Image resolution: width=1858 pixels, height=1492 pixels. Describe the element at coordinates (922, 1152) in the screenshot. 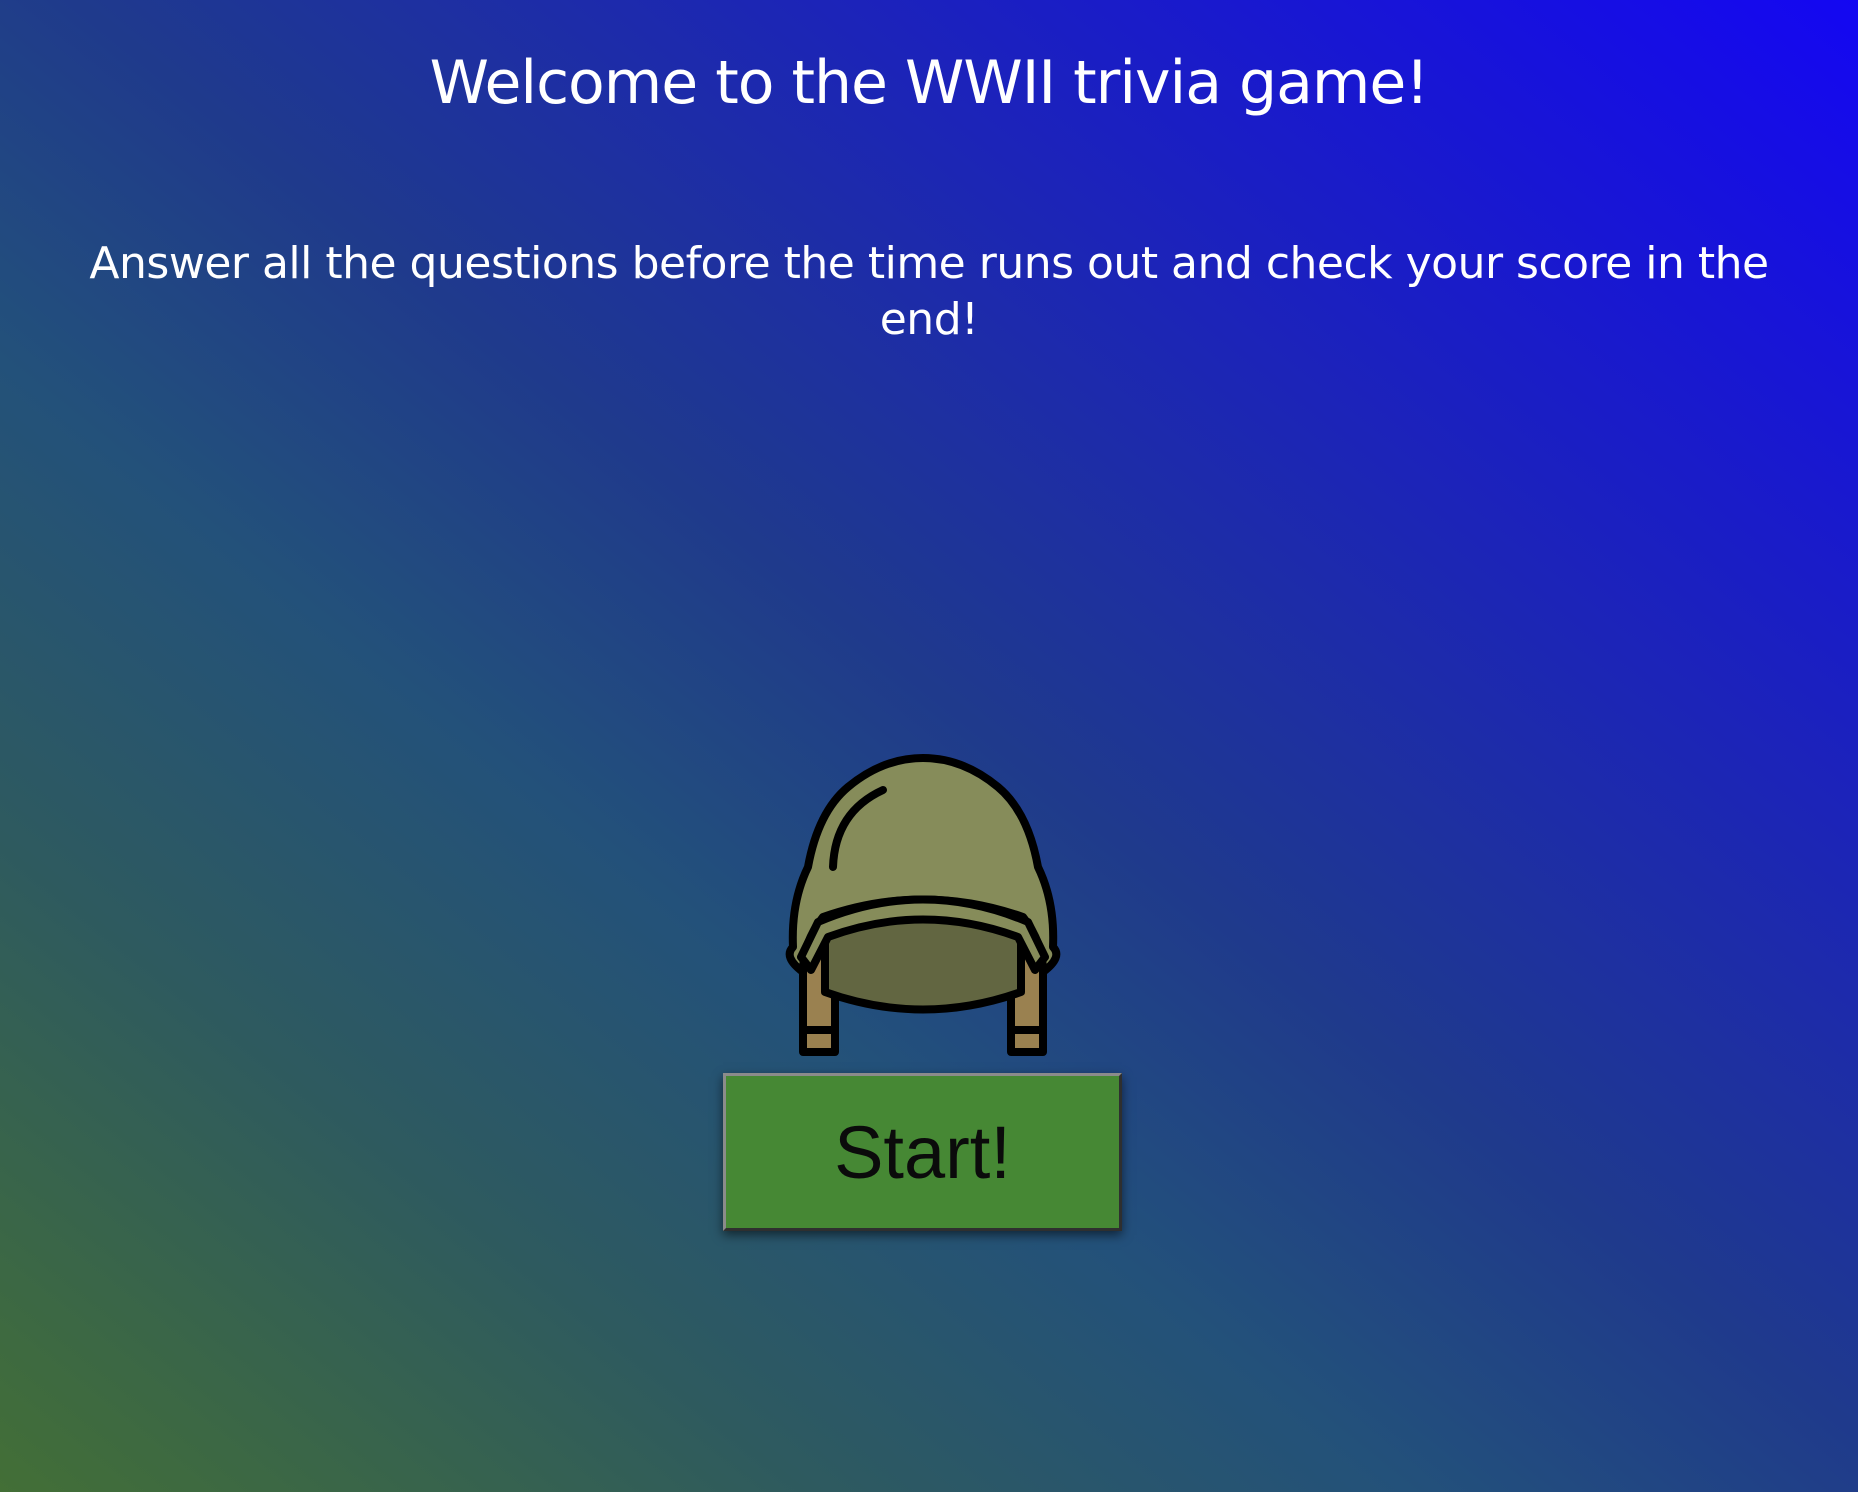

I see `start-button: Start!` at that location.